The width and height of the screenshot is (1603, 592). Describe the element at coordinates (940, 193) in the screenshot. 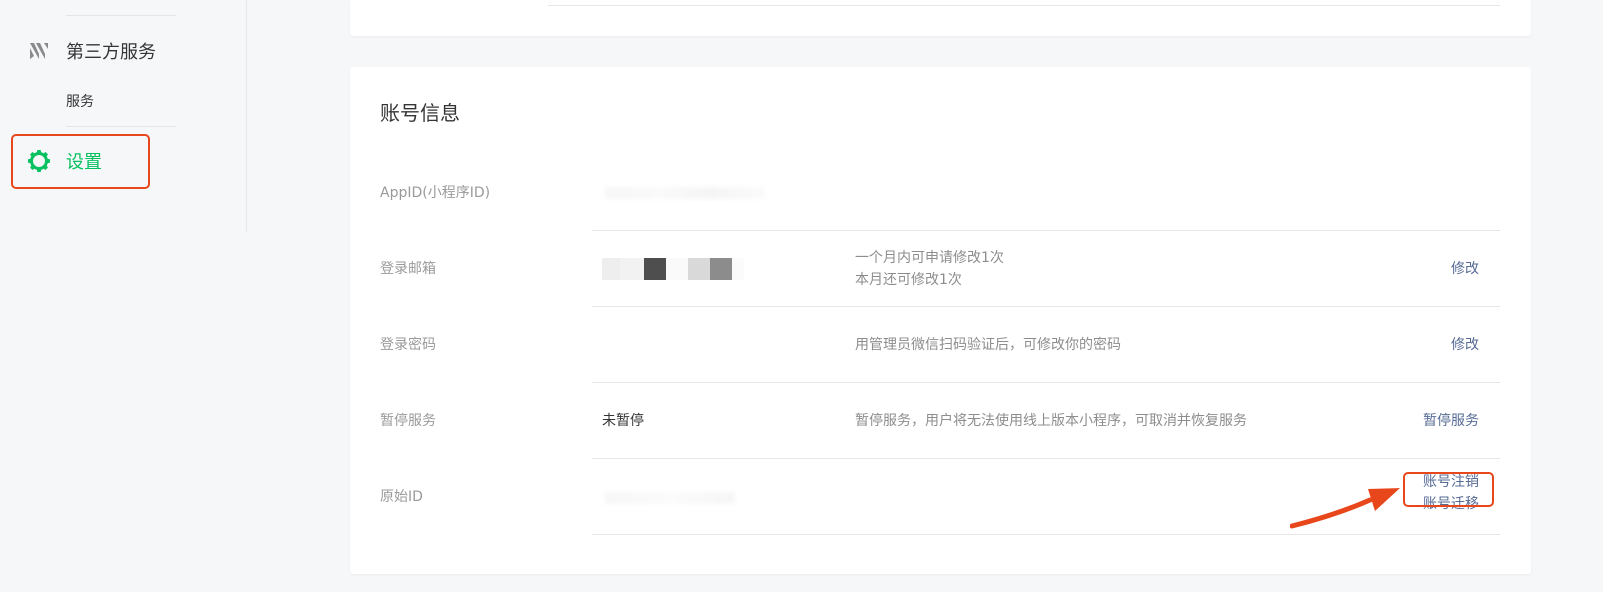

I see `row-appid: AppID(小程序ID)` at that location.